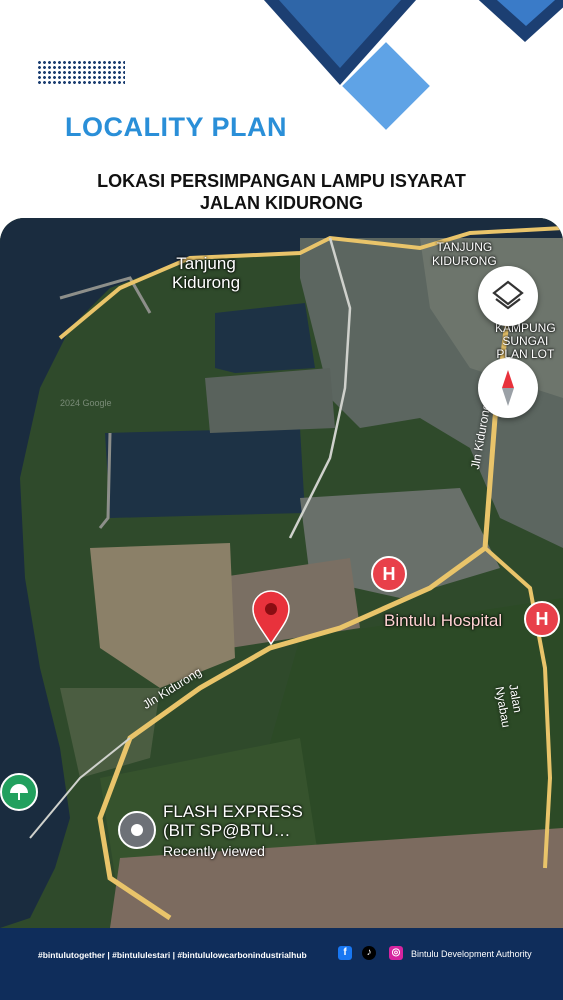  What do you see at coordinates (206, 282) in the screenshot?
I see `place-label-line: Kidurong` at bounding box center [206, 282].